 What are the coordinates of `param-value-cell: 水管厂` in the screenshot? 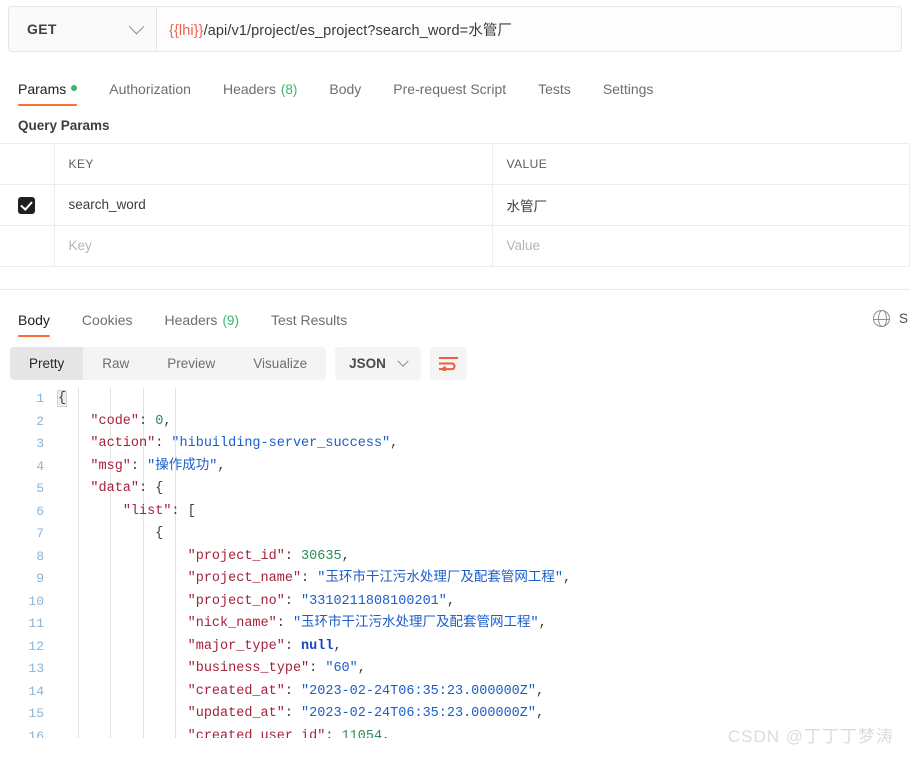 It's located at (701, 205).